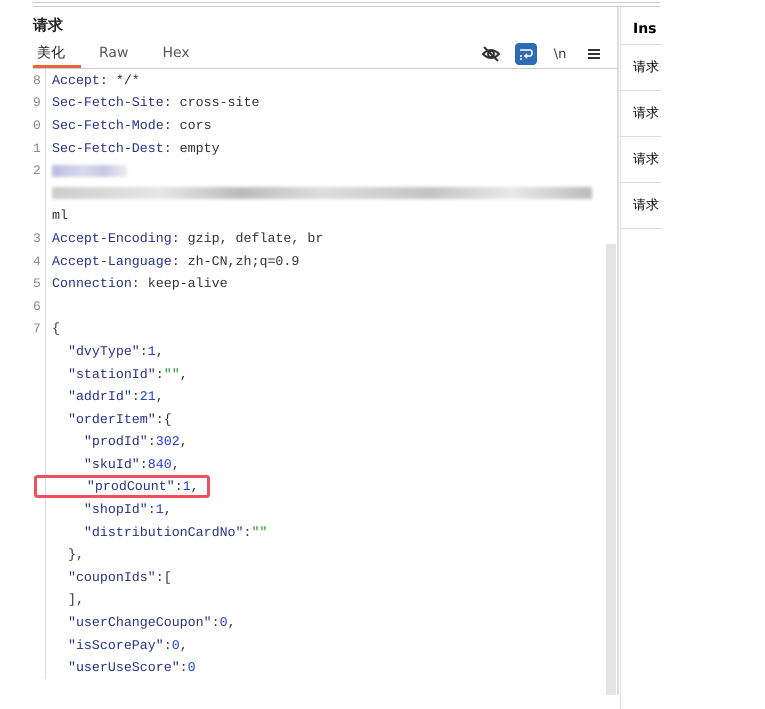 This screenshot has height=709, width=765. What do you see at coordinates (37, 261) in the screenshot?
I see `line-number: 4` at bounding box center [37, 261].